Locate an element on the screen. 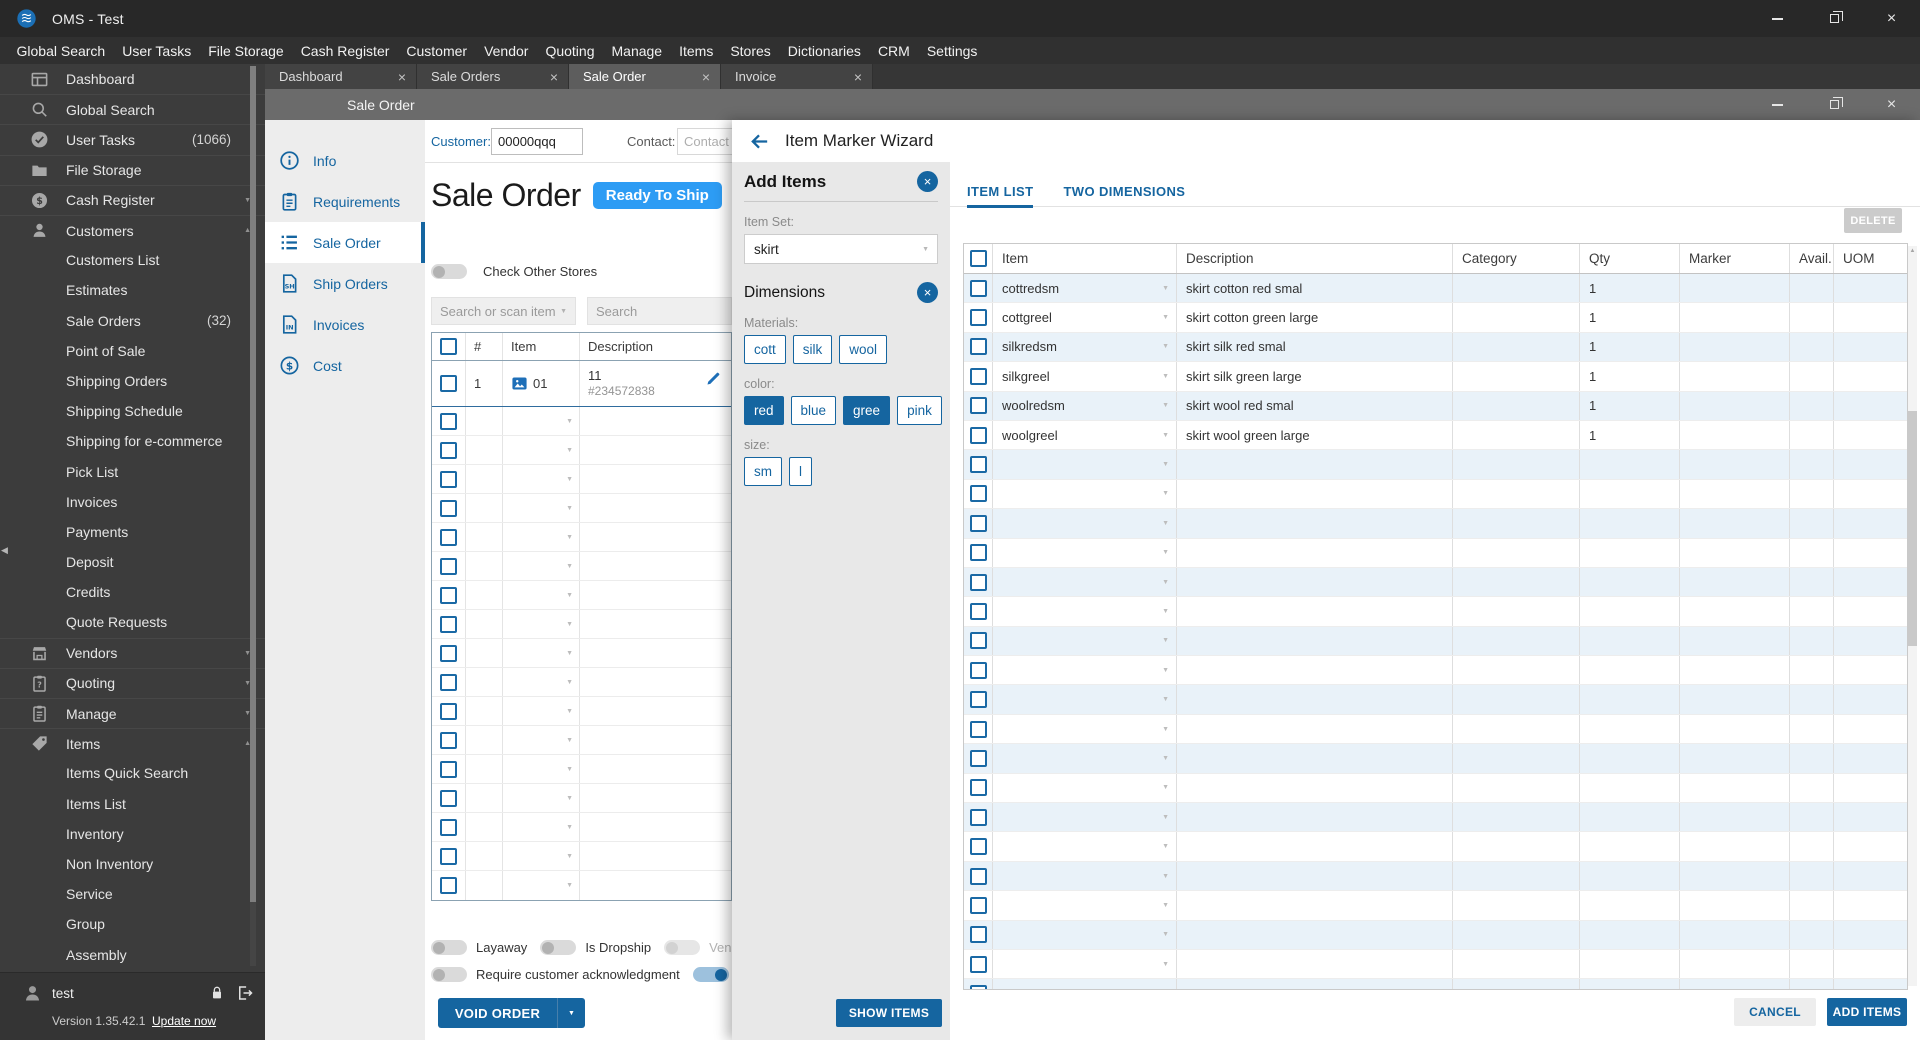  delete-button: DELETE is located at coordinates (1873, 220).